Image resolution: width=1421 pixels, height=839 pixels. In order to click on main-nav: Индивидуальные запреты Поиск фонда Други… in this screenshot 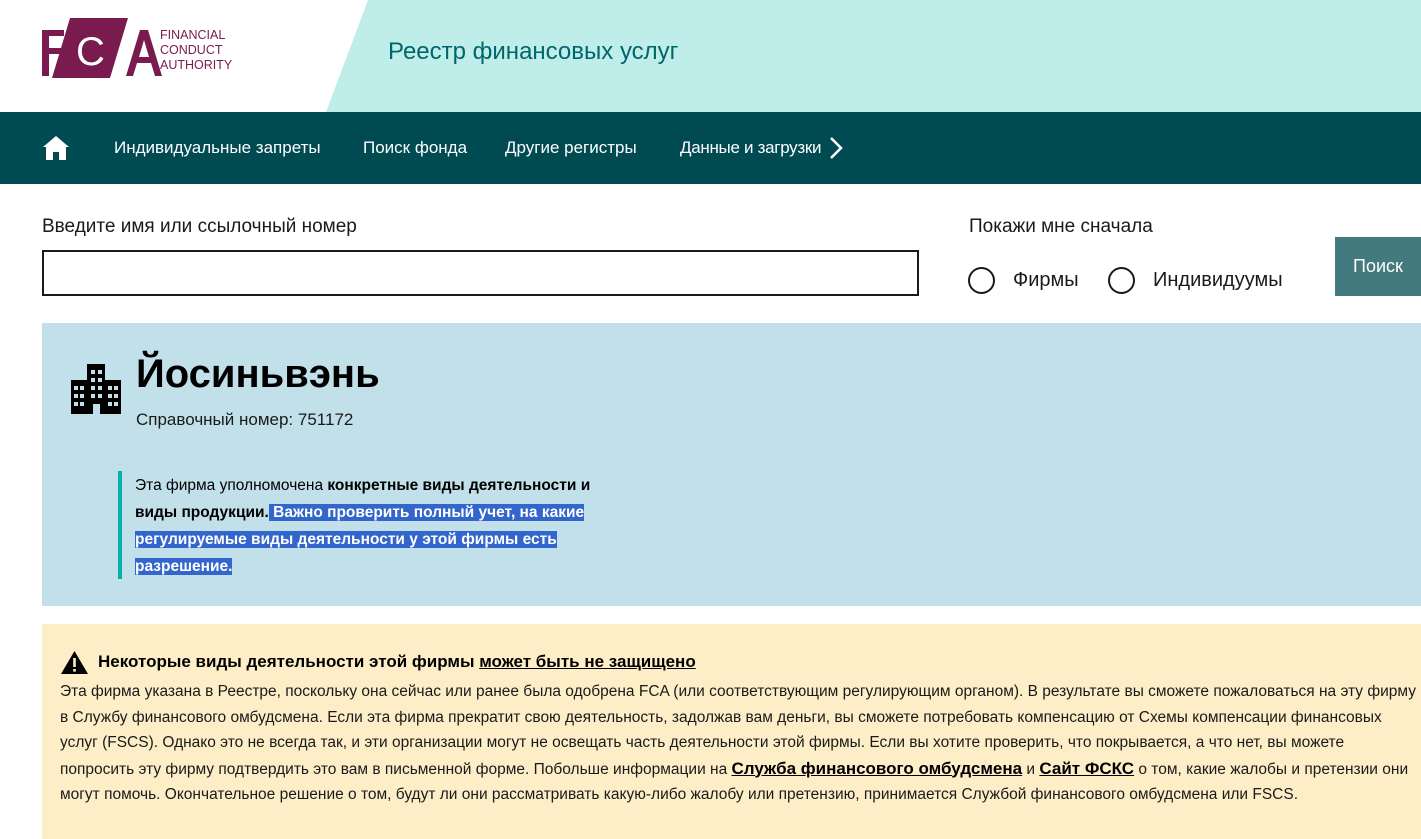, I will do `click(710, 148)`.